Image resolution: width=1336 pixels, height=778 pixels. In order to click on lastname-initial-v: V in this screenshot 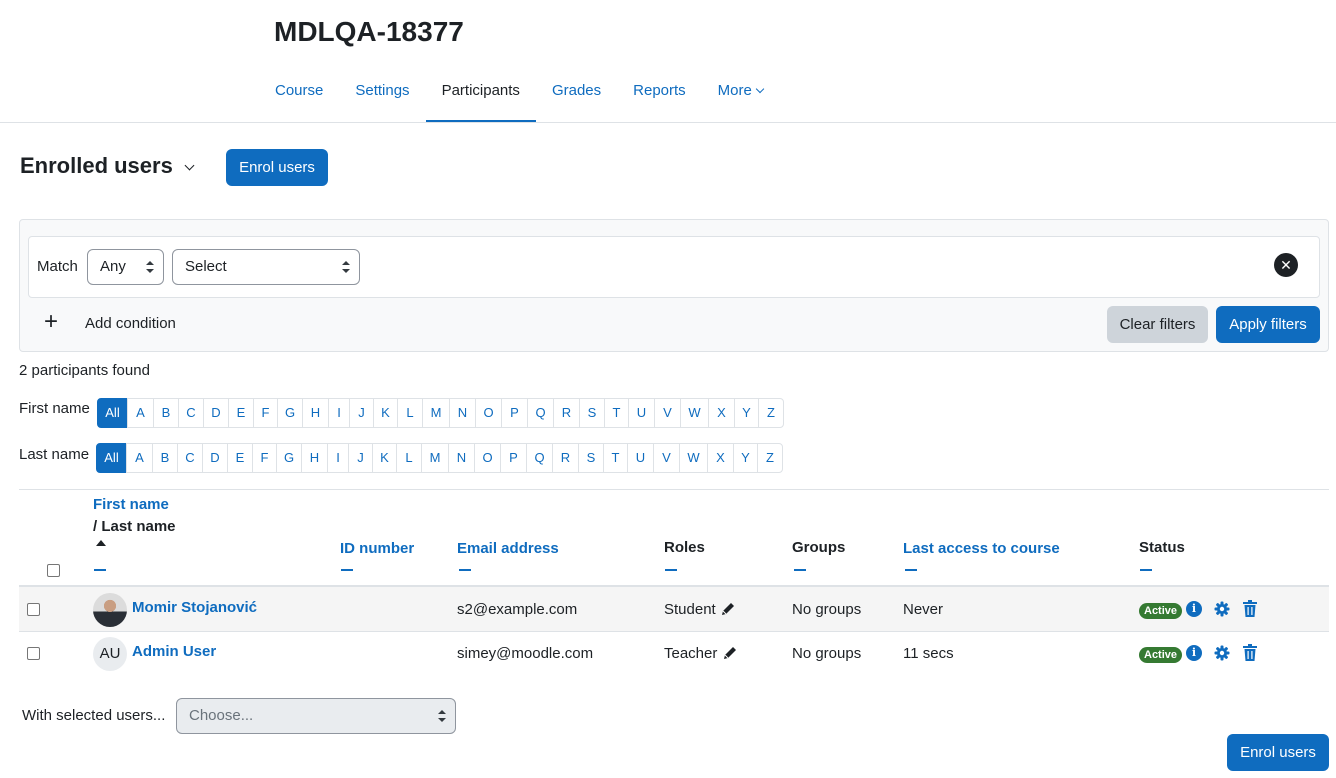, I will do `click(666, 458)`.